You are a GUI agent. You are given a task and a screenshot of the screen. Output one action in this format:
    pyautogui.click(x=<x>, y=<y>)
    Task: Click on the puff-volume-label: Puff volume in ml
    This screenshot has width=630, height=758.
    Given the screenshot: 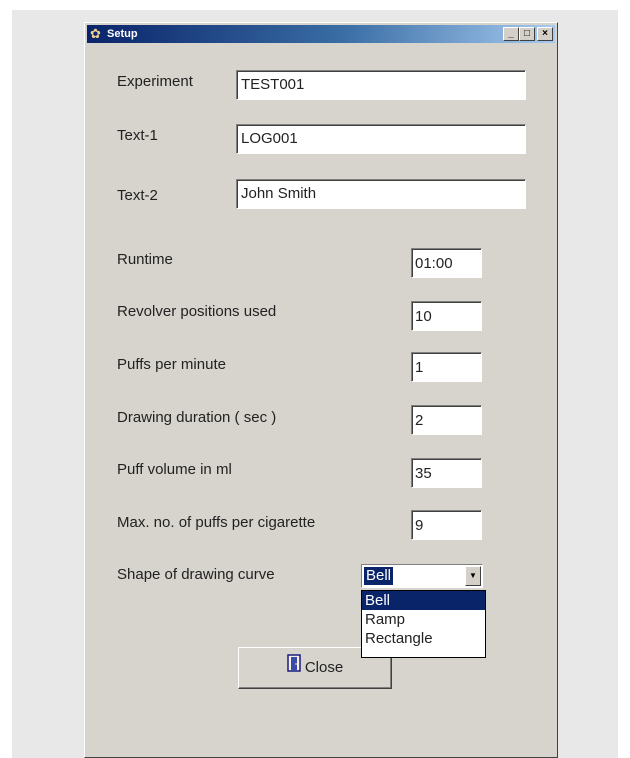 What is the action you would take?
    pyautogui.click(x=174, y=469)
    